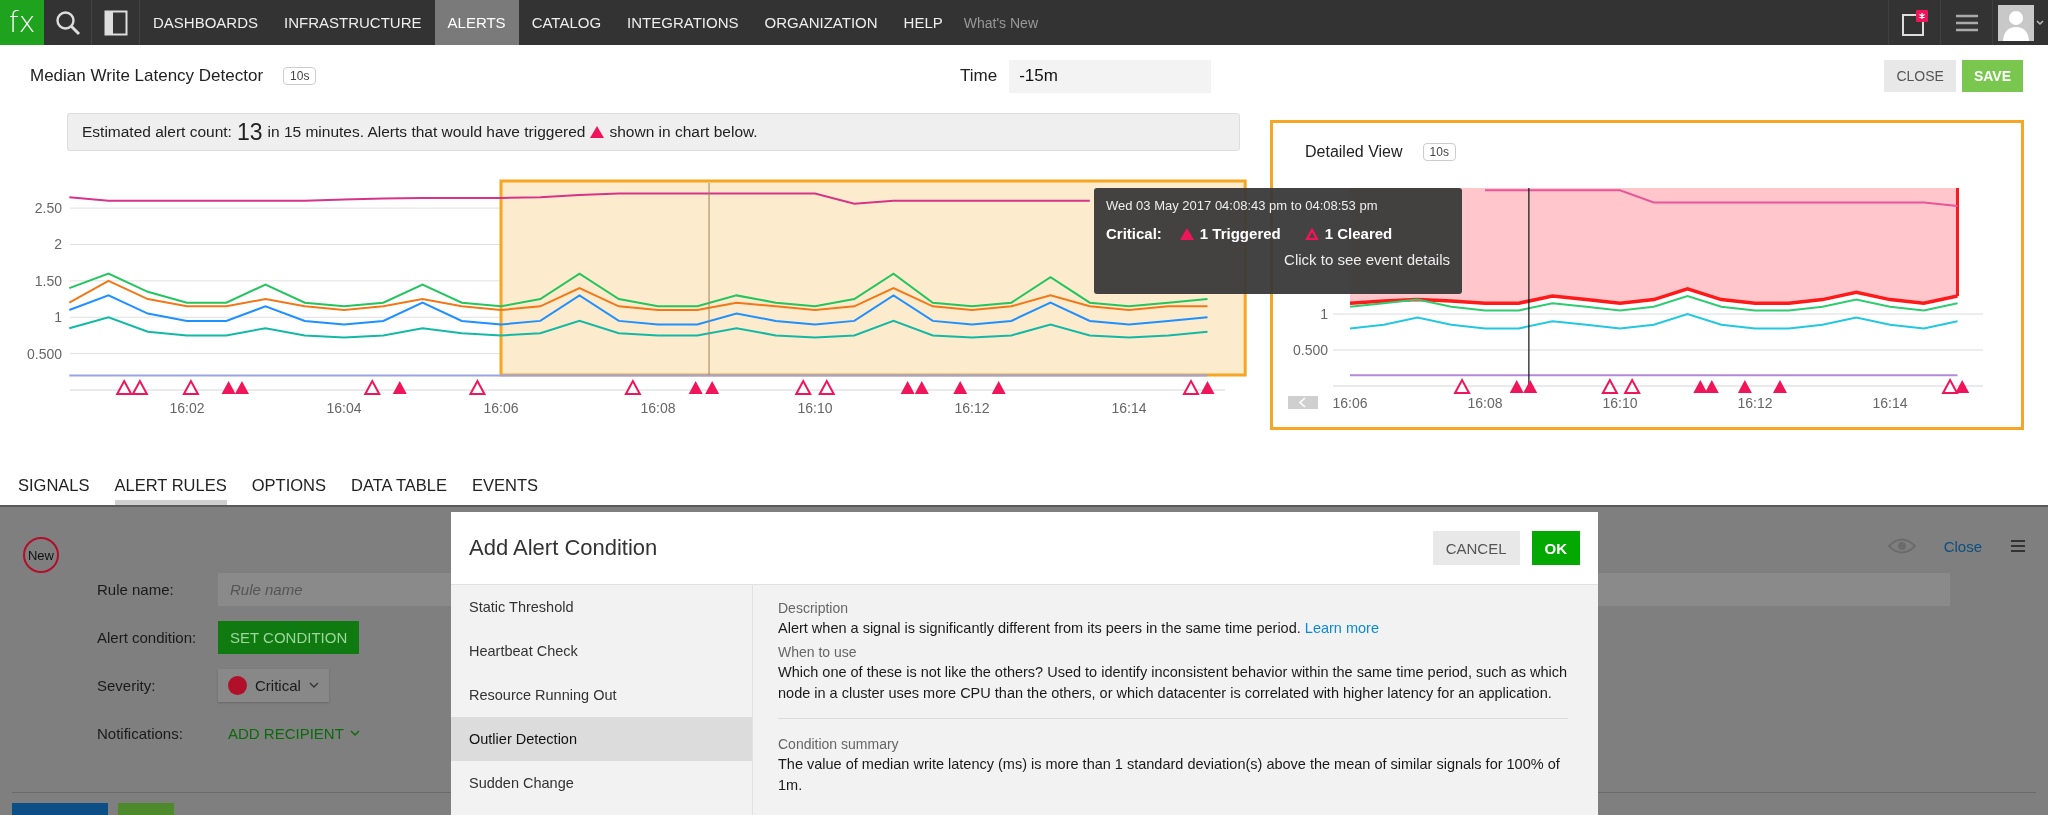 Image resolution: width=2048 pixels, height=815 pixels. Describe the element at coordinates (157, 132) in the screenshot. I see `banner-text: Estimated alert count:` at that location.